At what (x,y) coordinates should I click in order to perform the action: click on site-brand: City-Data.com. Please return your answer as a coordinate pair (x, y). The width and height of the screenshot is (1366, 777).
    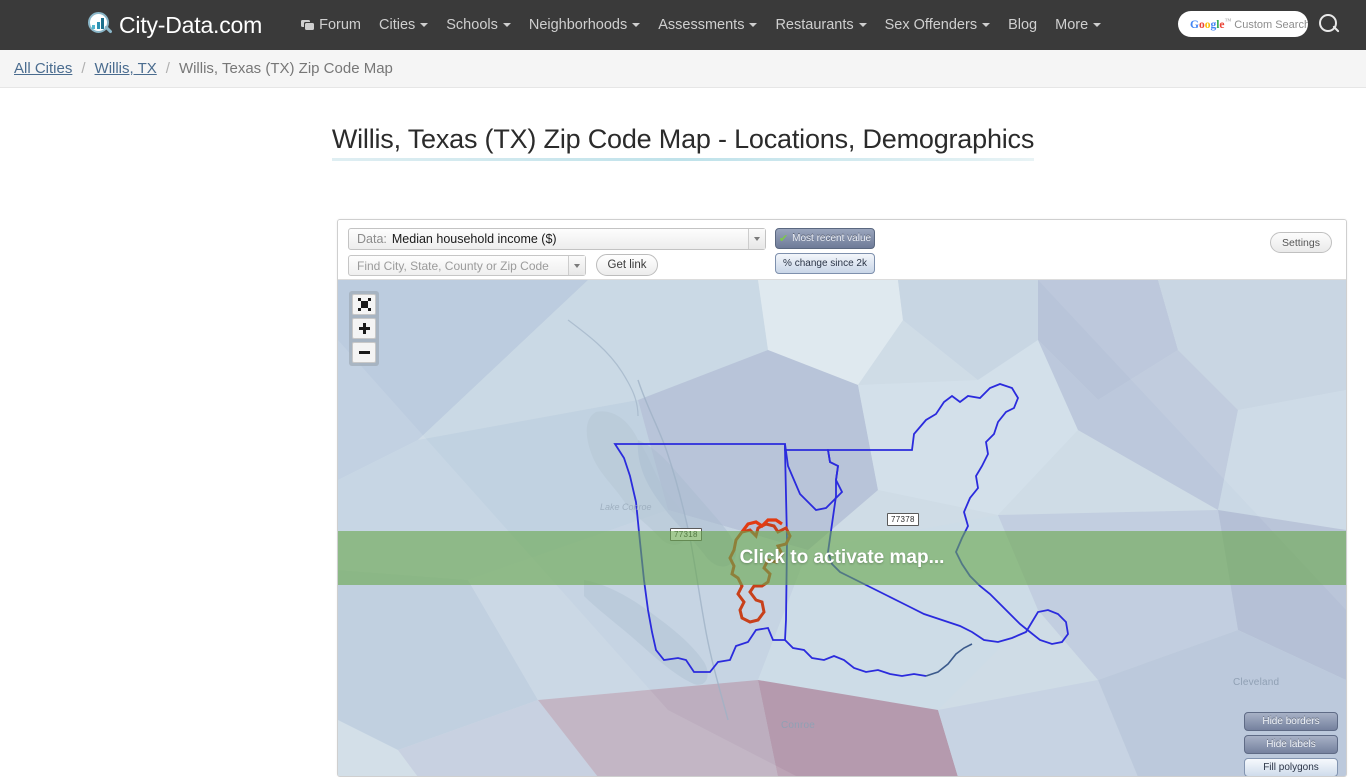
    Looking at the image, I should click on (175, 25).